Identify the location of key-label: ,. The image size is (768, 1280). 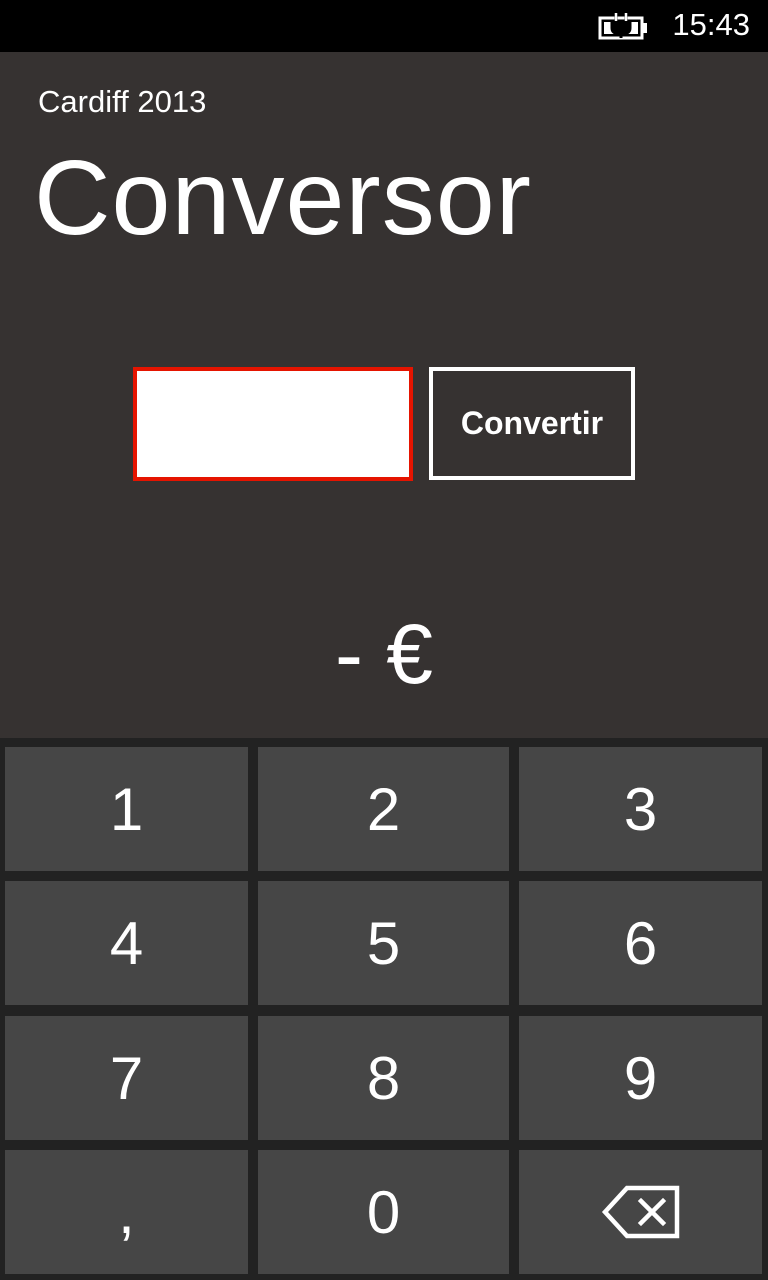
(126, 1212).